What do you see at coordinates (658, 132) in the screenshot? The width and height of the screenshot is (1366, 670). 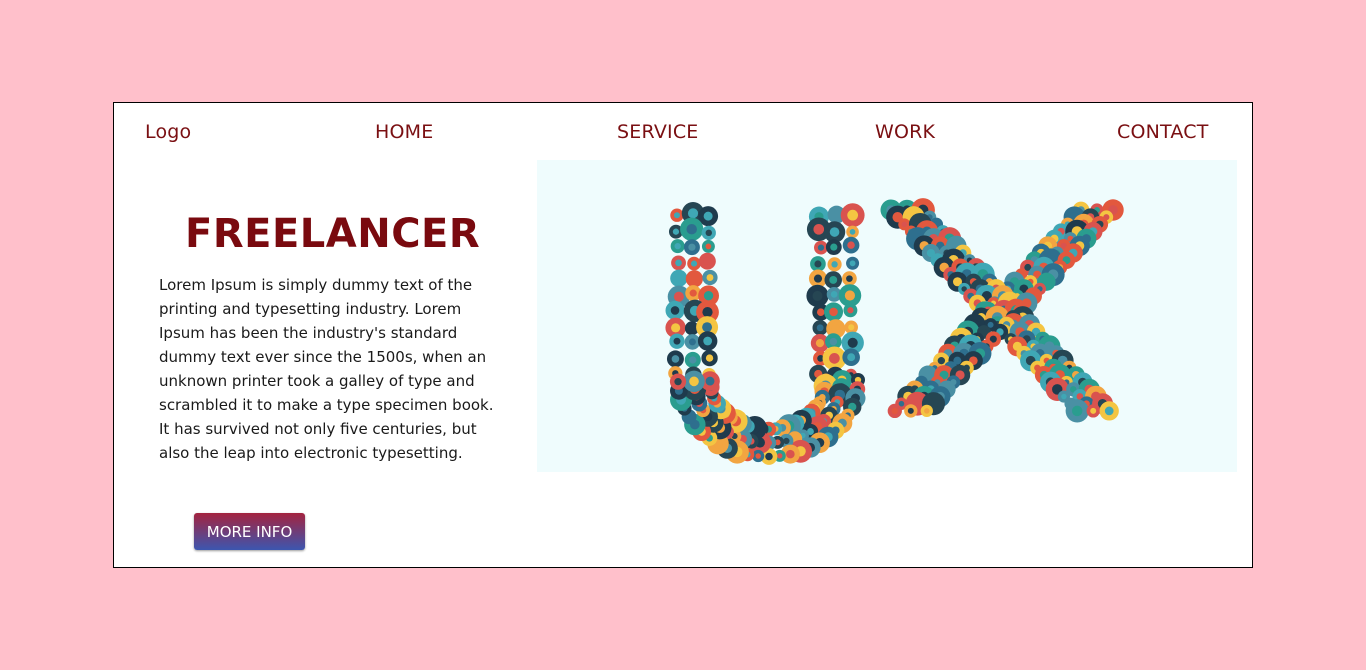 I see `nav-service: SERVICE` at bounding box center [658, 132].